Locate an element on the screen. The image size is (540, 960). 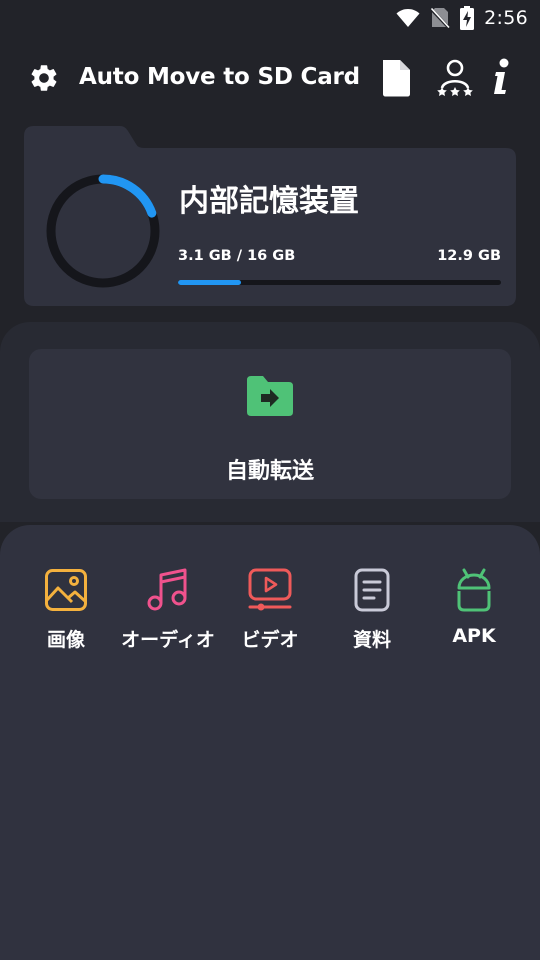
android-icon is located at coordinates (474, 590).